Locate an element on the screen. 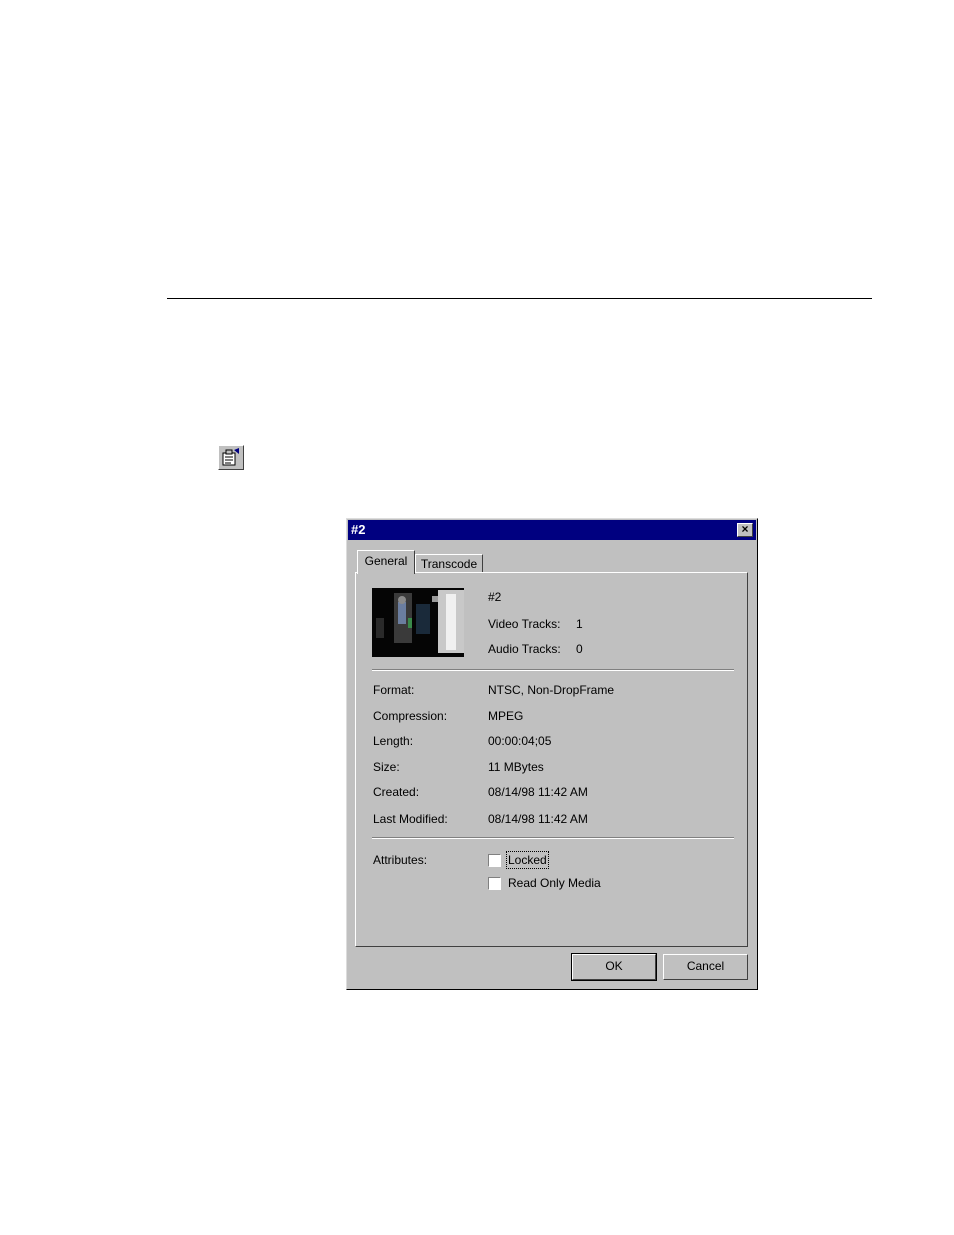  cancel-button: Cancel is located at coordinates (705, 967).